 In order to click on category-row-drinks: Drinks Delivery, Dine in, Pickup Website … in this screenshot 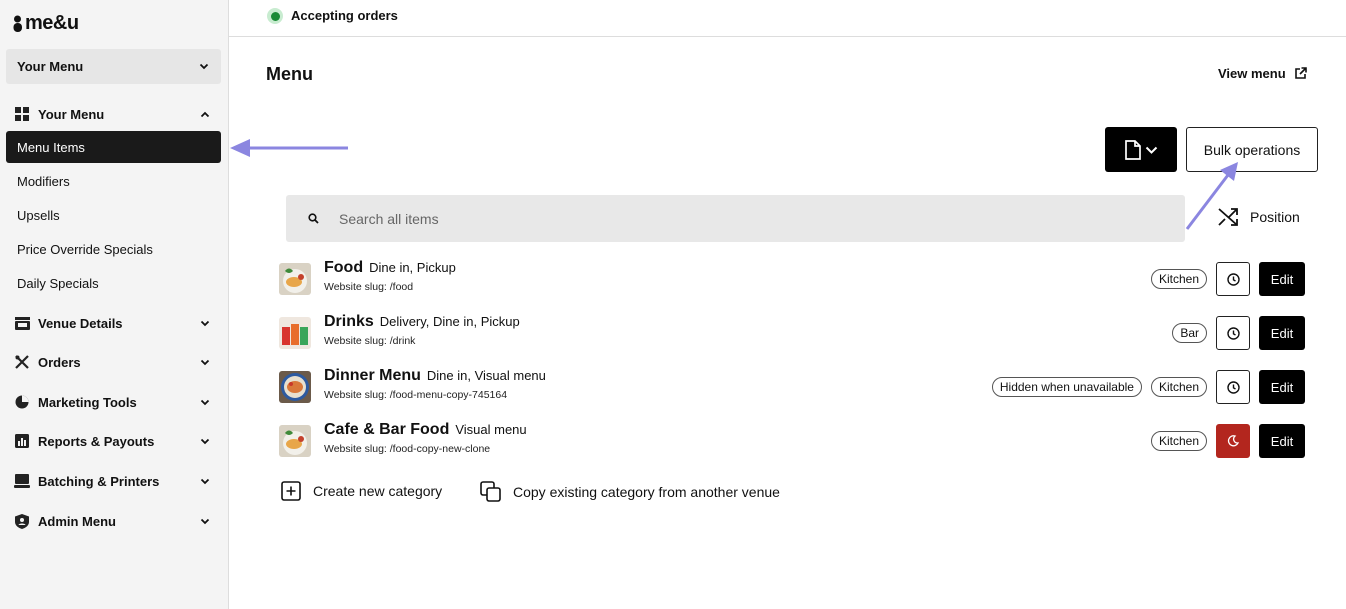, I will do `click(792, 332)`.